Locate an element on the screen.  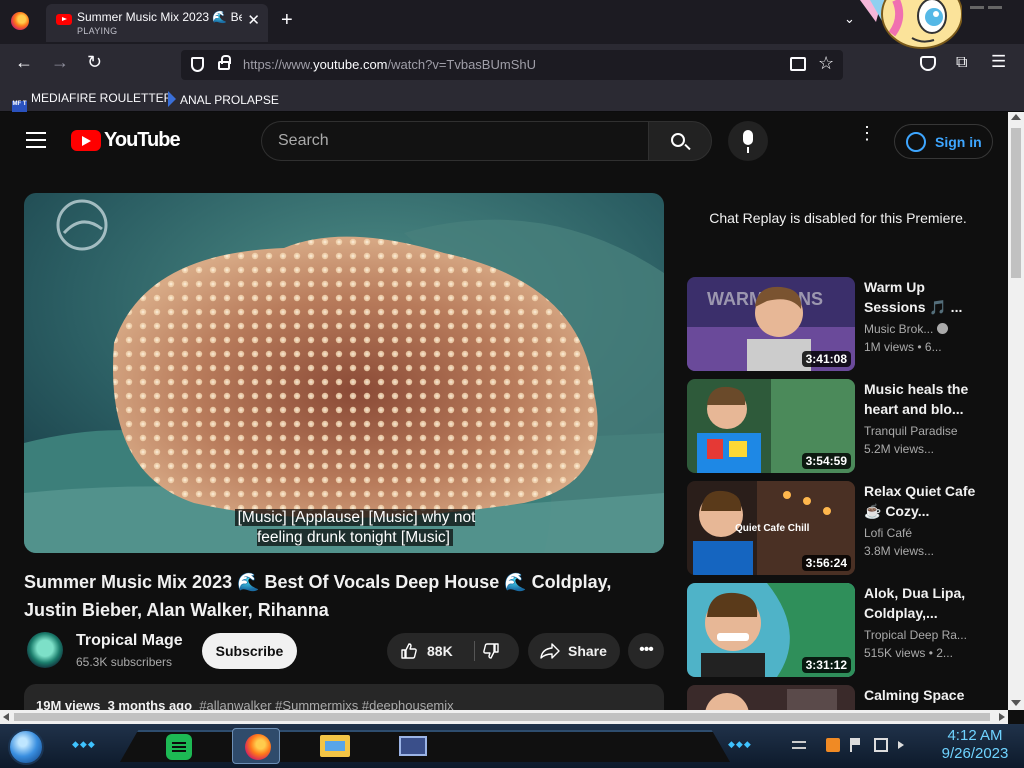
sign-in-button: Sign in is located at coordinates (943, 141).